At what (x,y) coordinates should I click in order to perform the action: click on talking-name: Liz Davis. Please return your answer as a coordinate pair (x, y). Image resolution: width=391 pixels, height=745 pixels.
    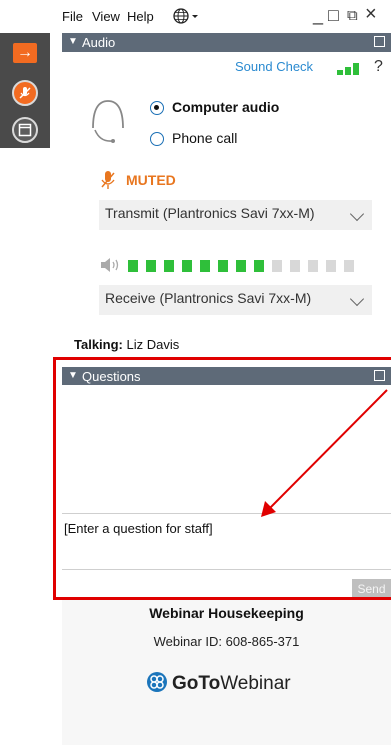
    Looking at the image, I should click on (153, 344).